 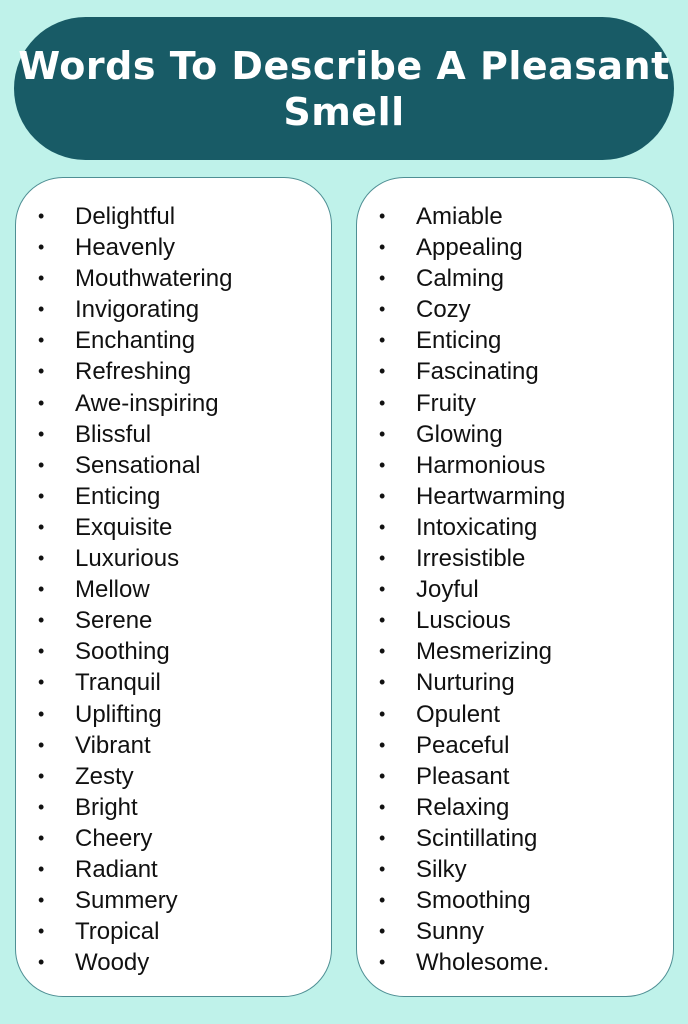 I want to click on list-item: • Fruity, so click(x=515, y=403).